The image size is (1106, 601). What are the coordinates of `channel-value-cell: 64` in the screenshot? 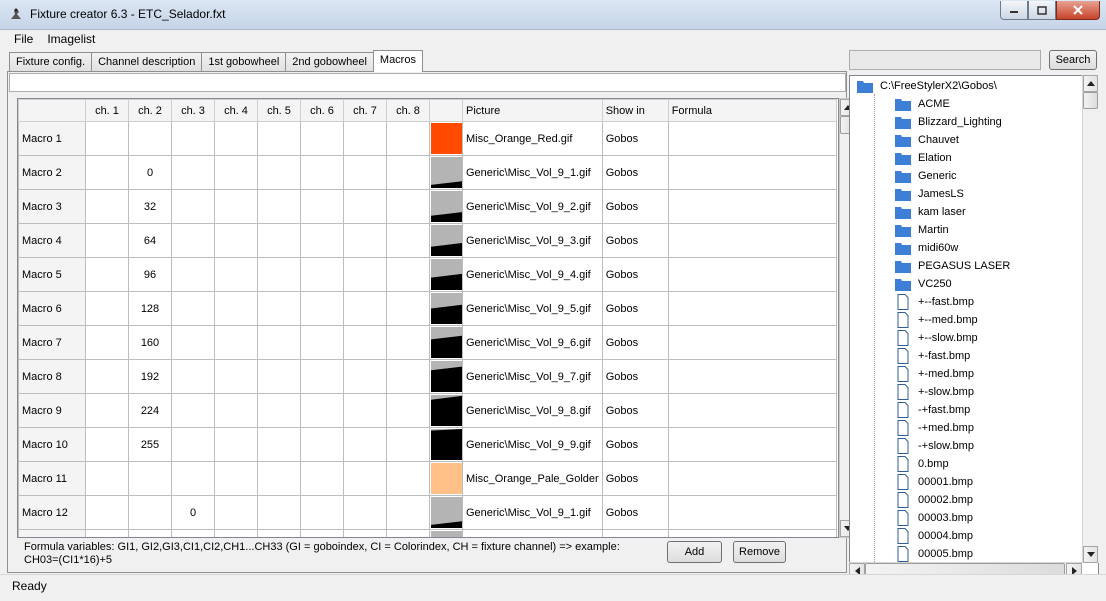 It's located at (150, 240).